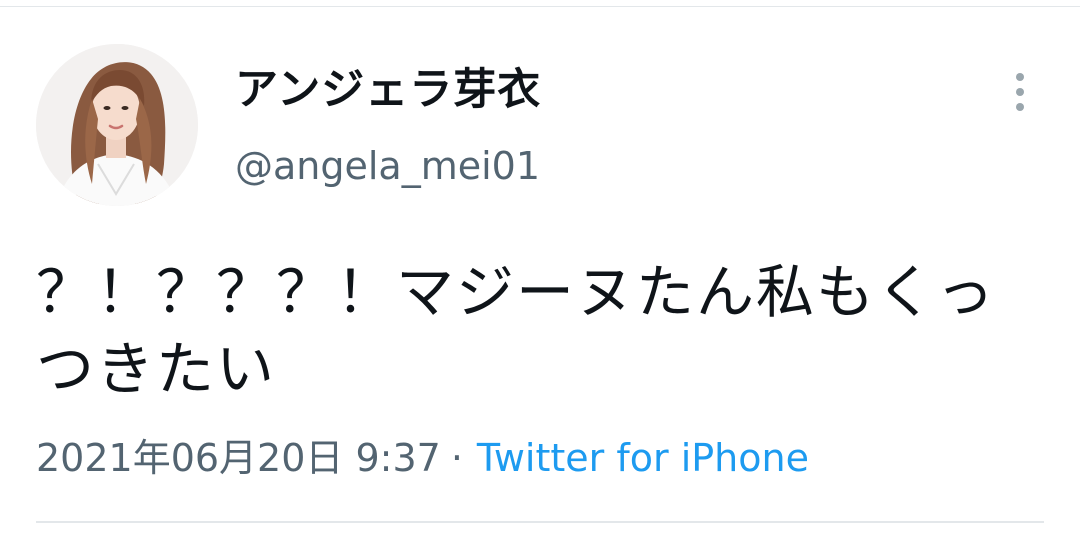 This screenshot has width=1080, height=541. Describe the element at coordinates (388, 90) in the screenshot. I see `display-name: アンジェラ芽衣` at that location.